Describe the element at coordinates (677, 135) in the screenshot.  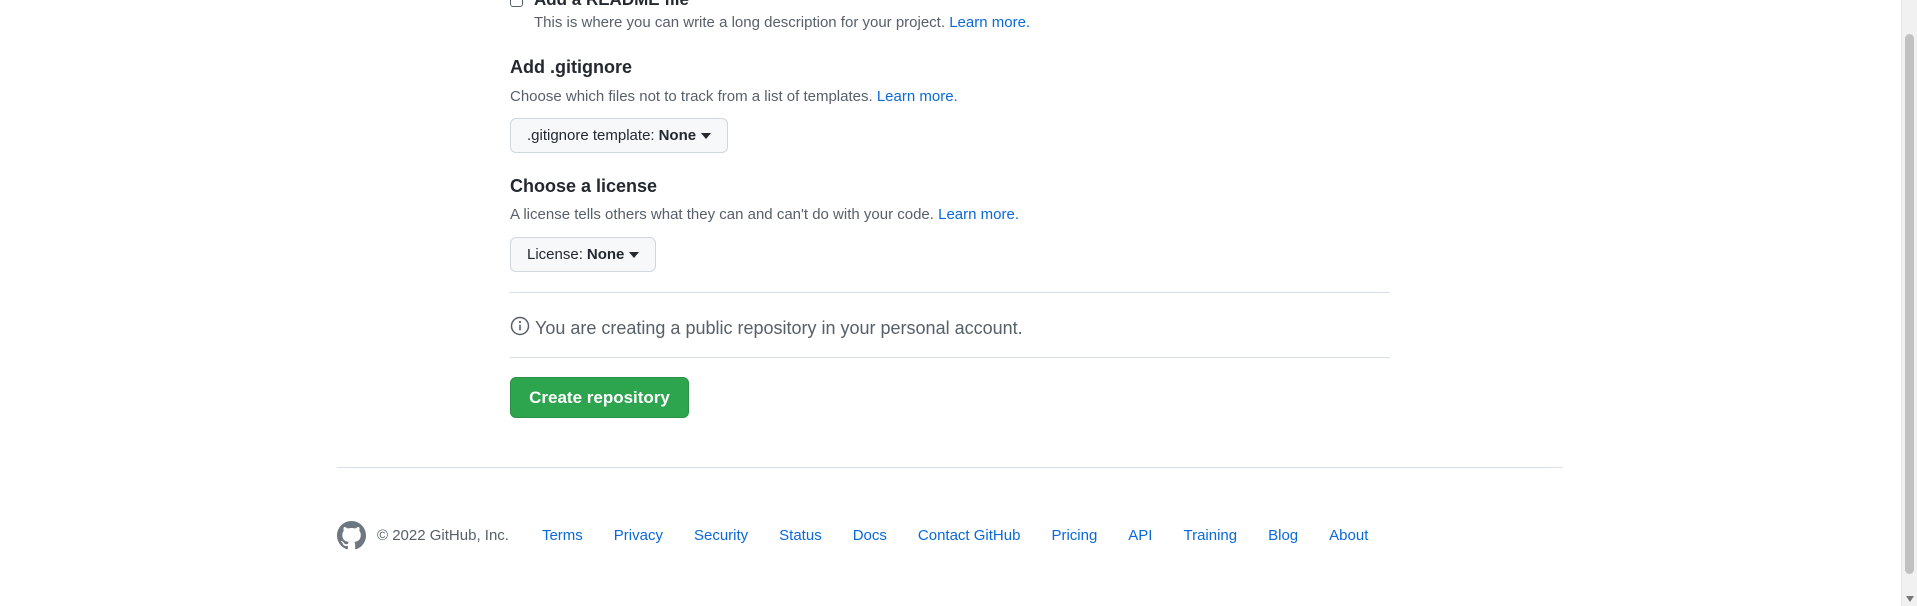
I see `gitignore-select-value: None` at that location.